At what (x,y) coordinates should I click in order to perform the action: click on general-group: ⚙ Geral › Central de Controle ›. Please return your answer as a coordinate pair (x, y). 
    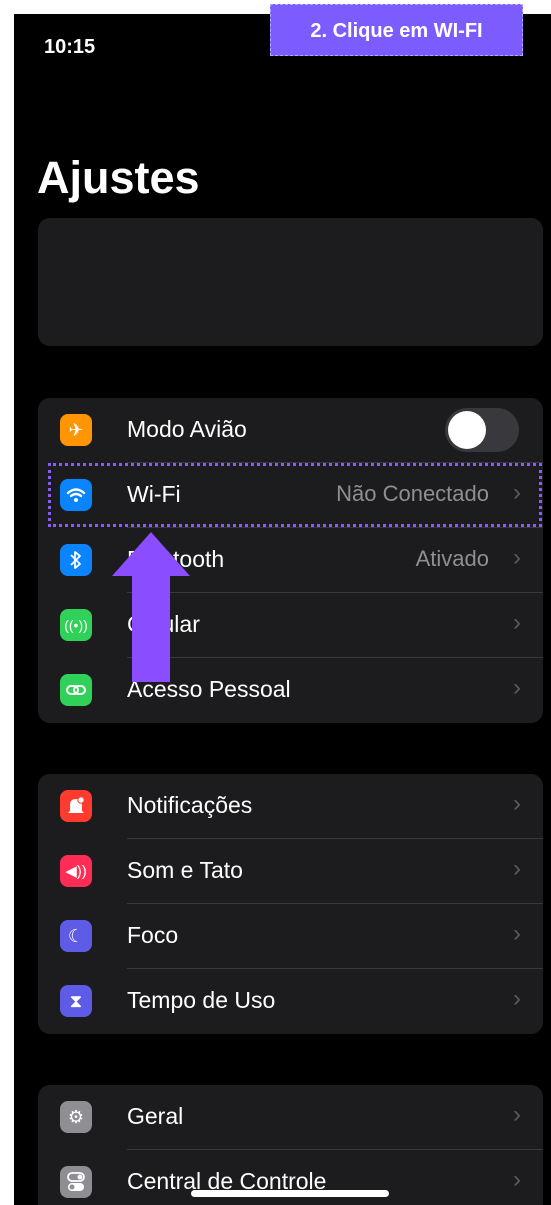
    Looking at the image, I should click on (290, 1145).